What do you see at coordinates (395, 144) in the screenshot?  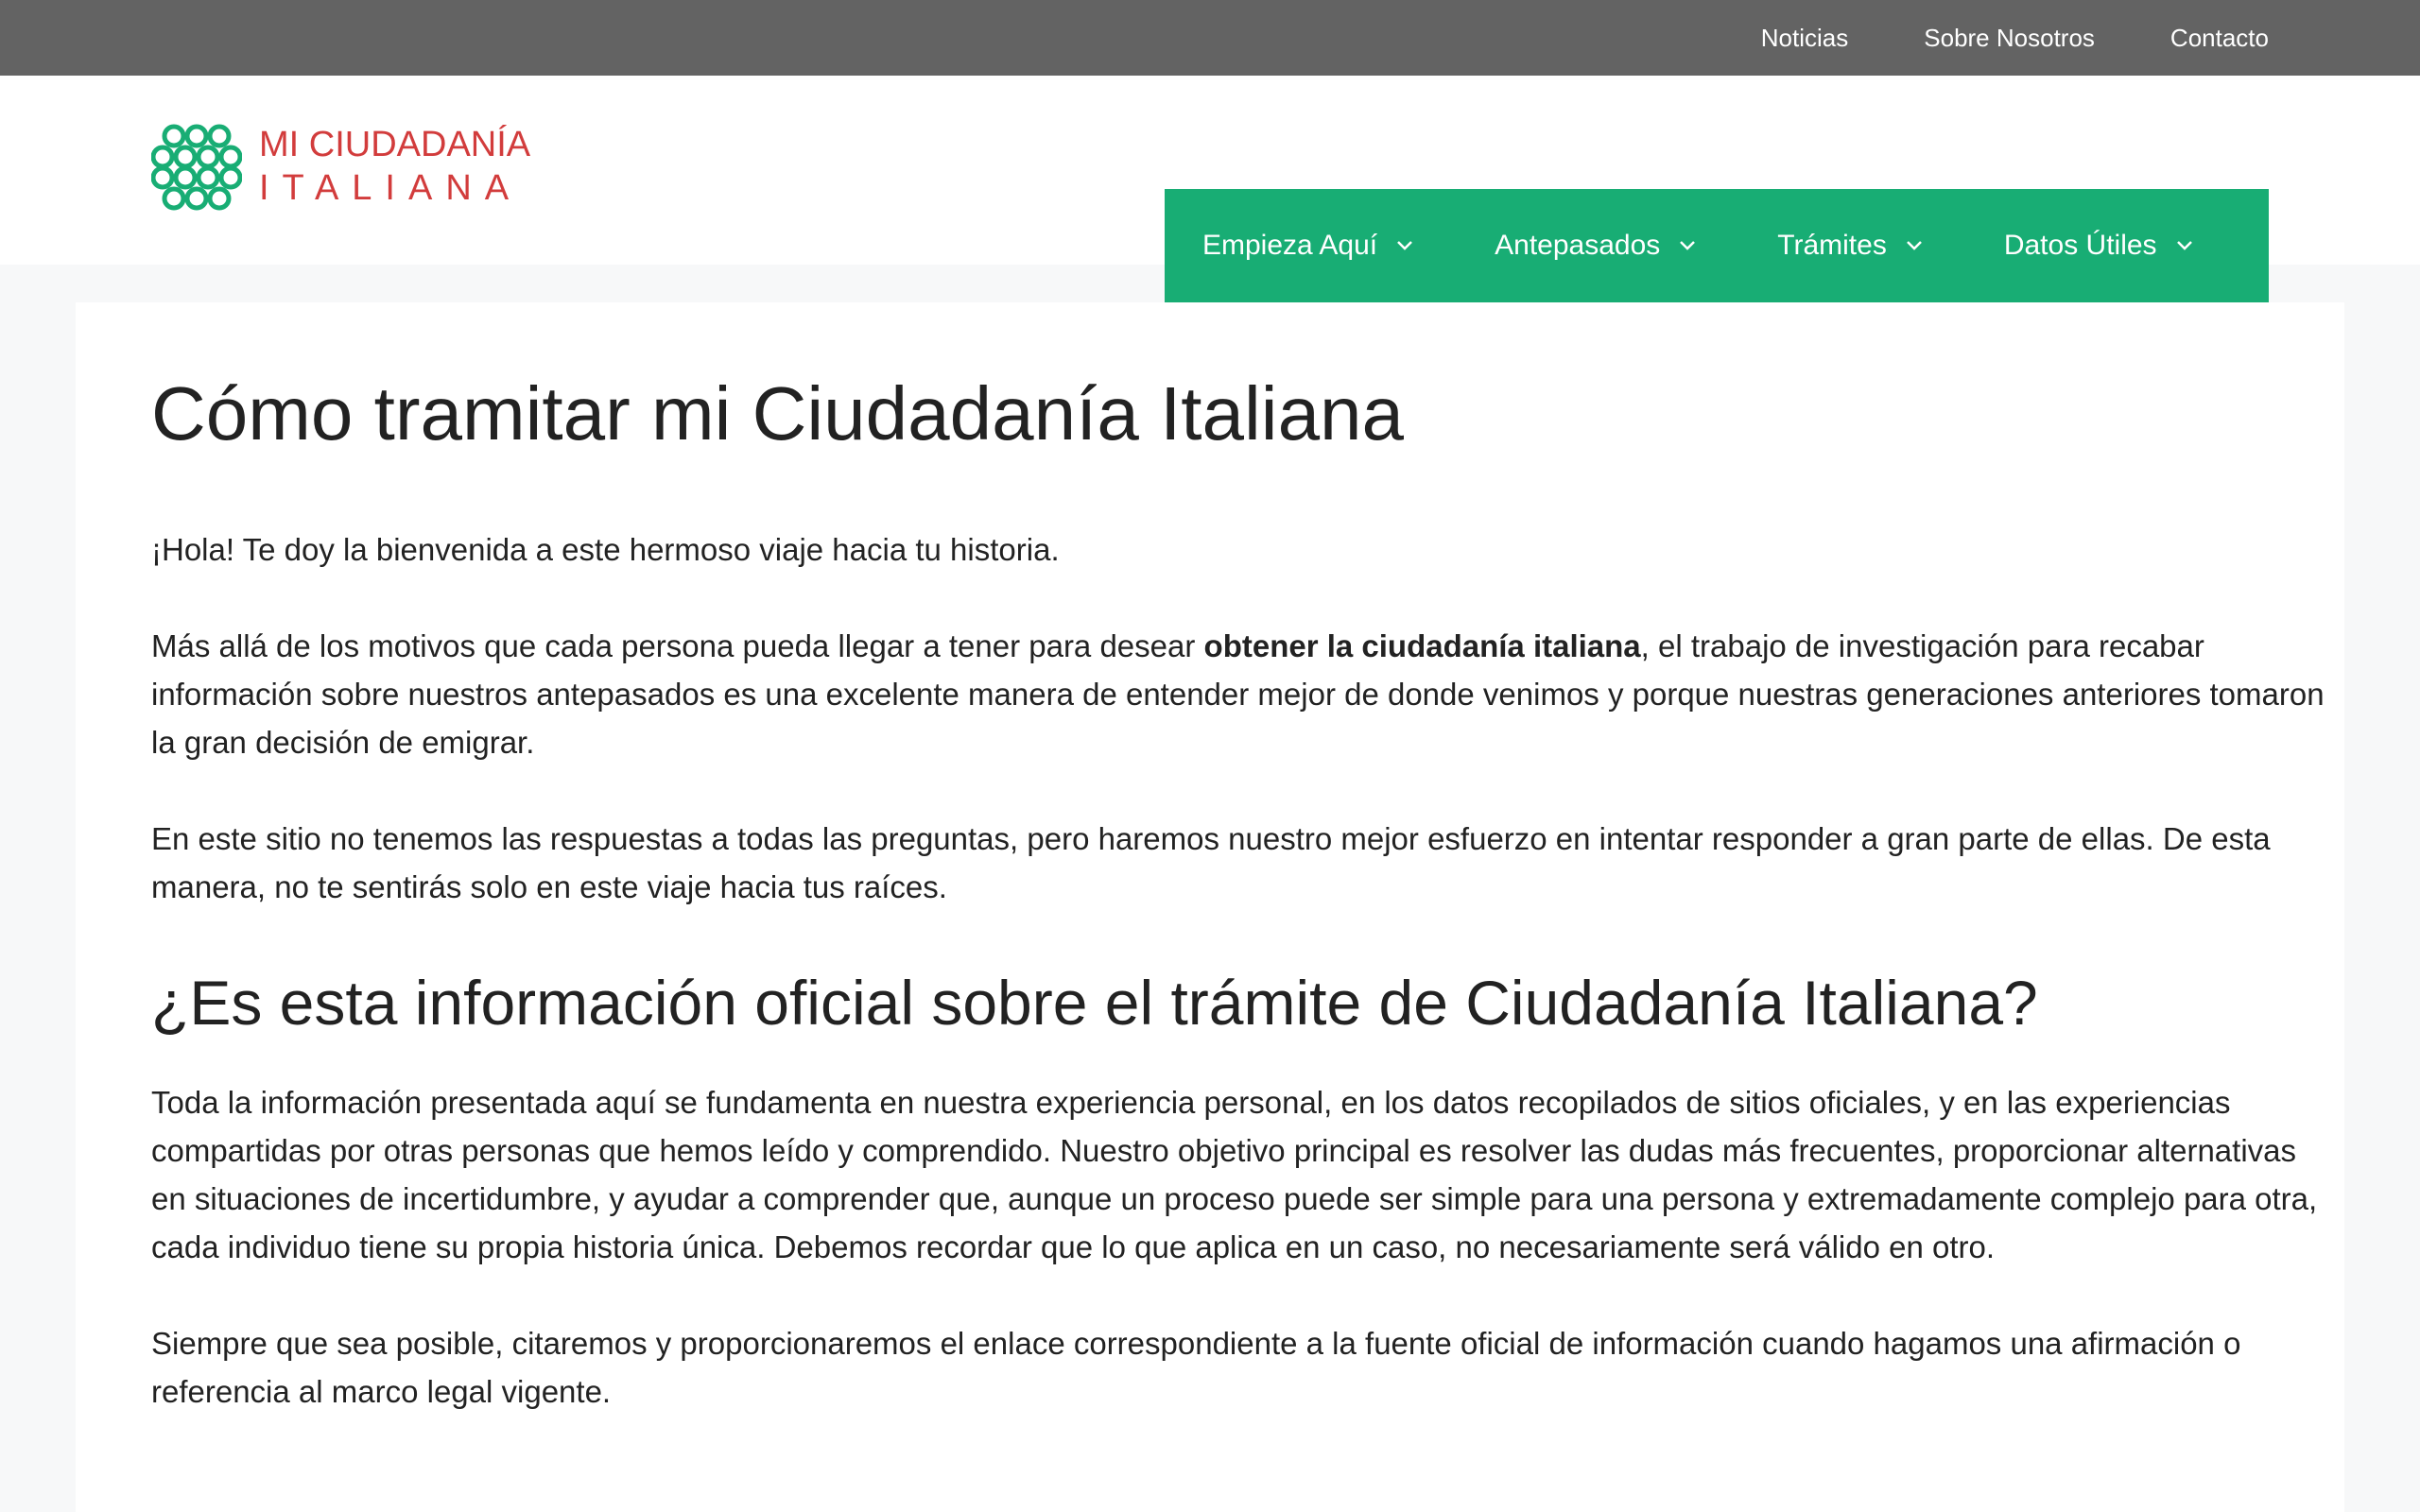 I see `logo-line1: MI CIUDADANÍA` at bounding box center [395, 144].